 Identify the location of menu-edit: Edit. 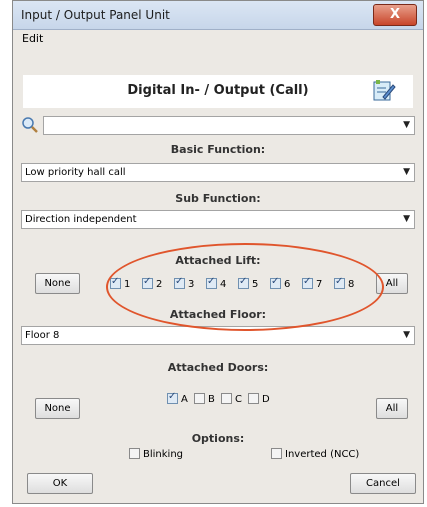
(32, 38).